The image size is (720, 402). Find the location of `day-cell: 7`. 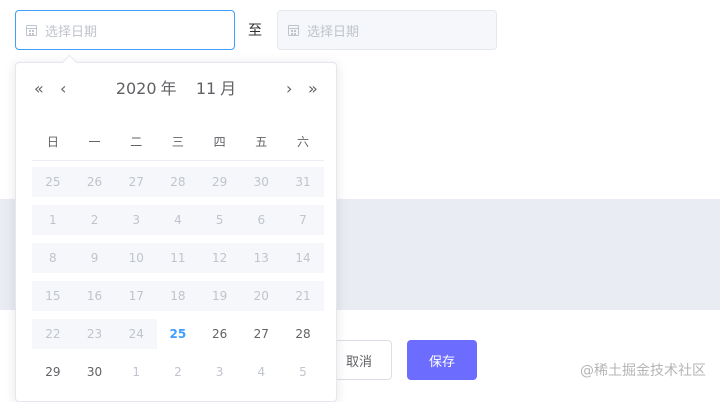

day-cell: 7 is located at coordinates (303, 220).